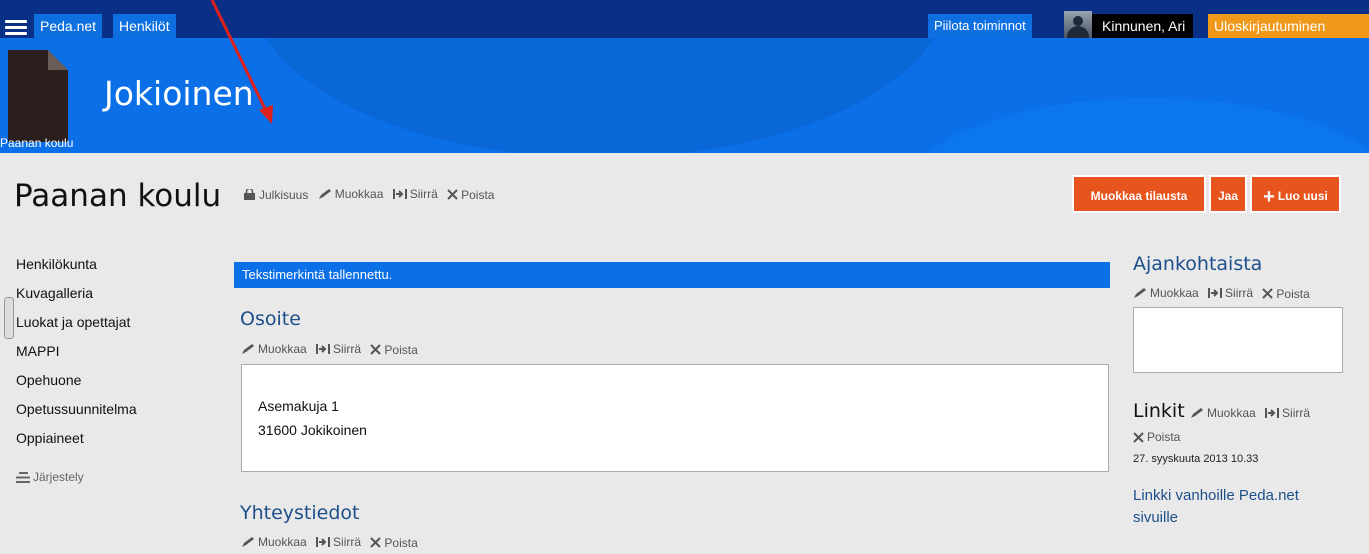 This screenshot has width=1369, height=554. Describe the element at coordinates (118, 196) in the screenshot. I see `page-title: Paanan koulu` at that location.